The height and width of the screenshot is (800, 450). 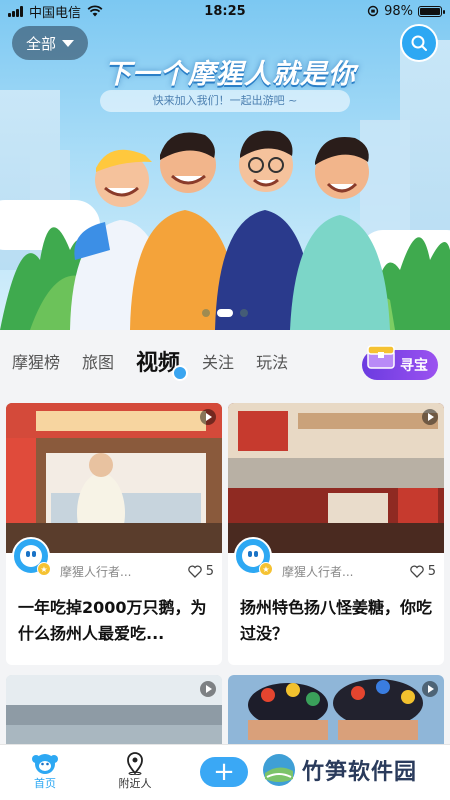 I want to click on banner-headline: 下一个摩猩人就是你, so click(x=230, y=74).